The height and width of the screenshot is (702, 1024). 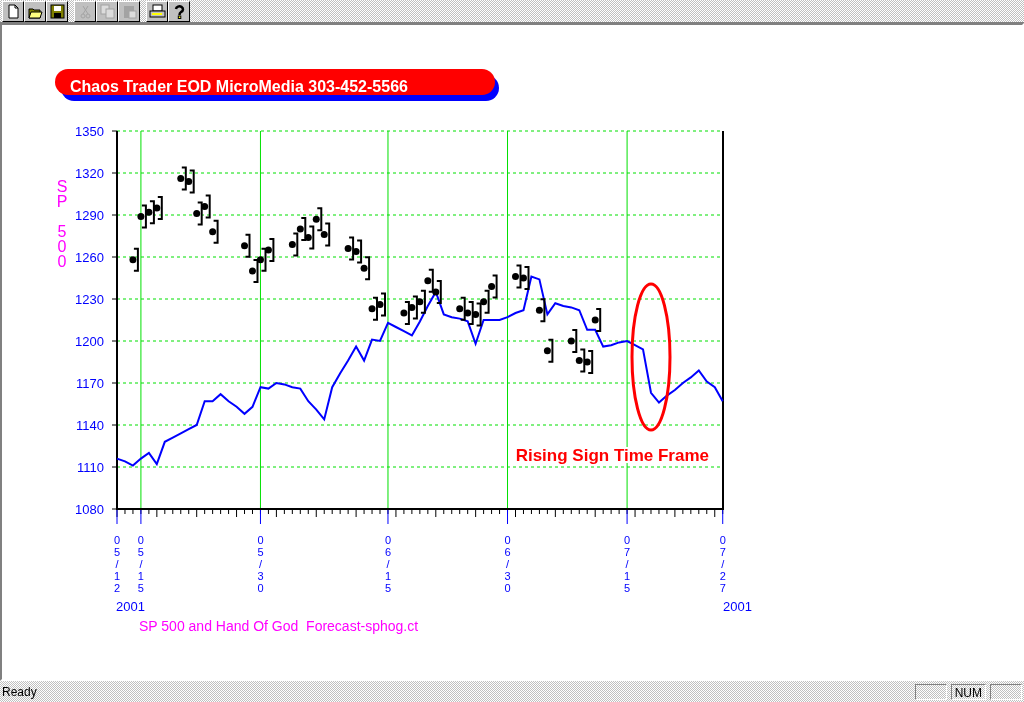 I want to click on print-button, so click(x=157, y=11).